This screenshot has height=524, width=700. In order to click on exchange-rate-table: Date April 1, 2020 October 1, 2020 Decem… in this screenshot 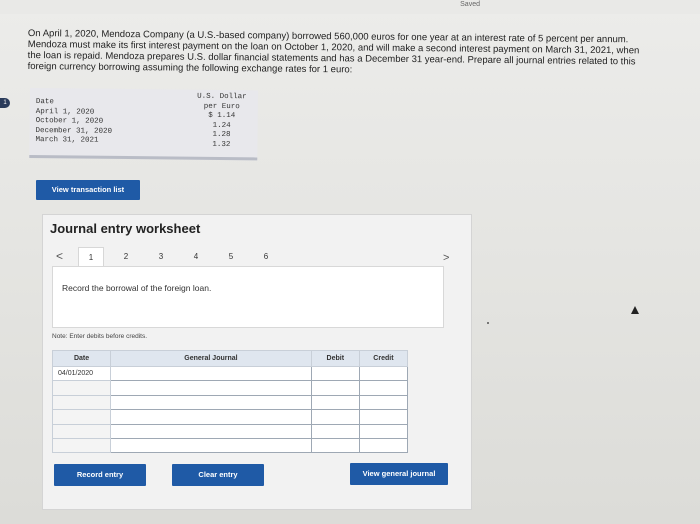, I will do `click(143, 124)`.